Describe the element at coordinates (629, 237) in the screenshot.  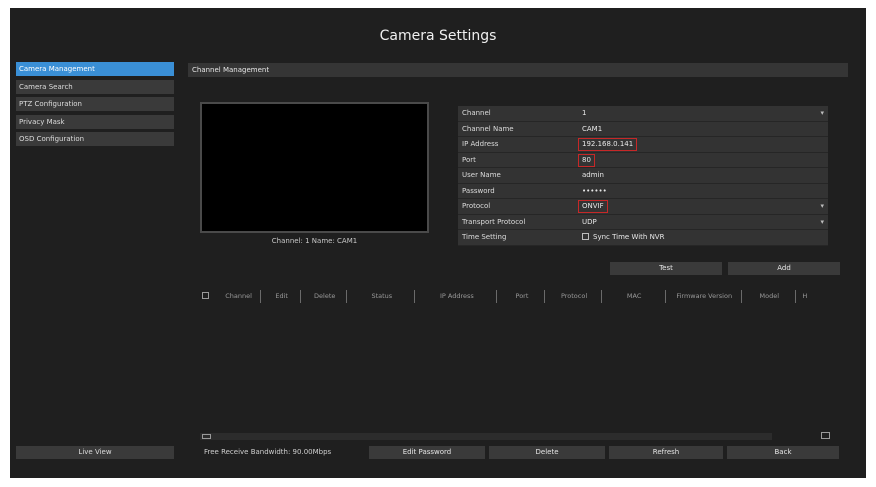
I see `sync-time-label: Sync Time With NVR` at that location.